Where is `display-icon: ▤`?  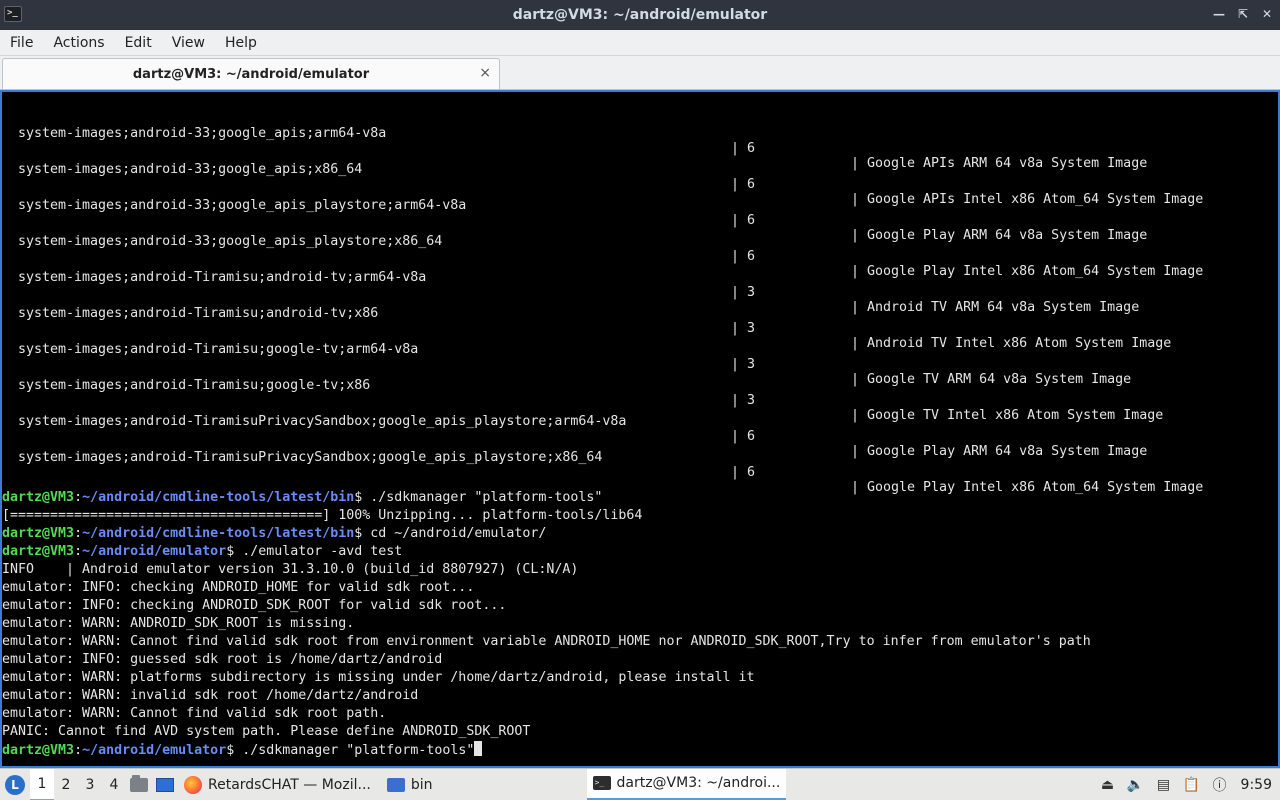
display-icon: ▤ is located at coordinates (1164, 785).